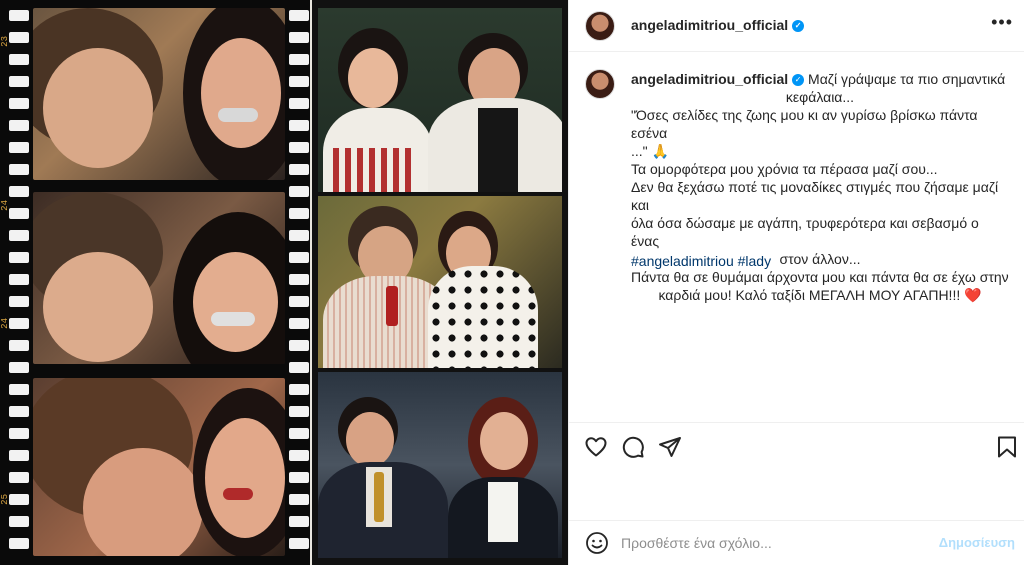 This screenshot has height=565, width=1024. I want to click on caption-line: Μαζί γράψαμε τα πιο σημαντικά, so click(907, 79).